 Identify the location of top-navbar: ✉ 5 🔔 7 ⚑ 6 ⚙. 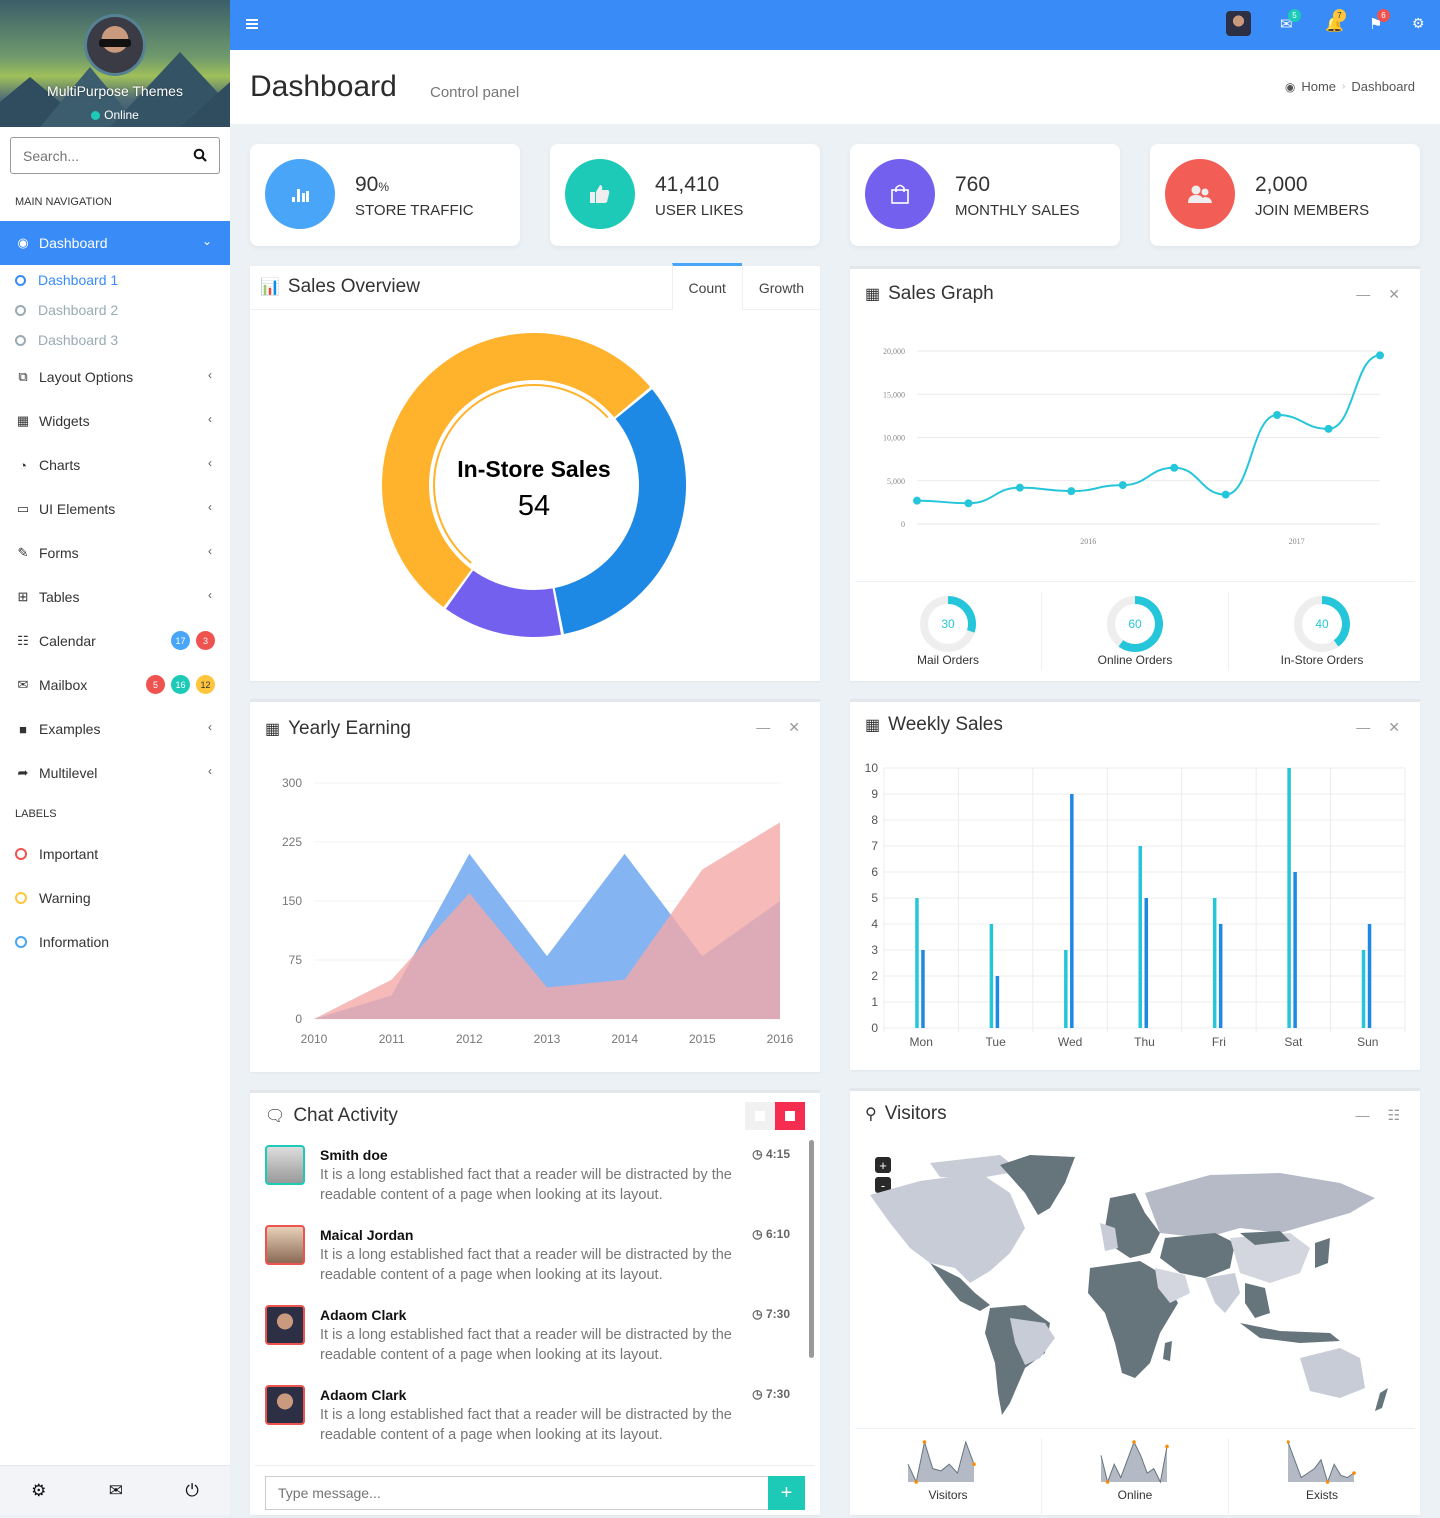
(835, 25).